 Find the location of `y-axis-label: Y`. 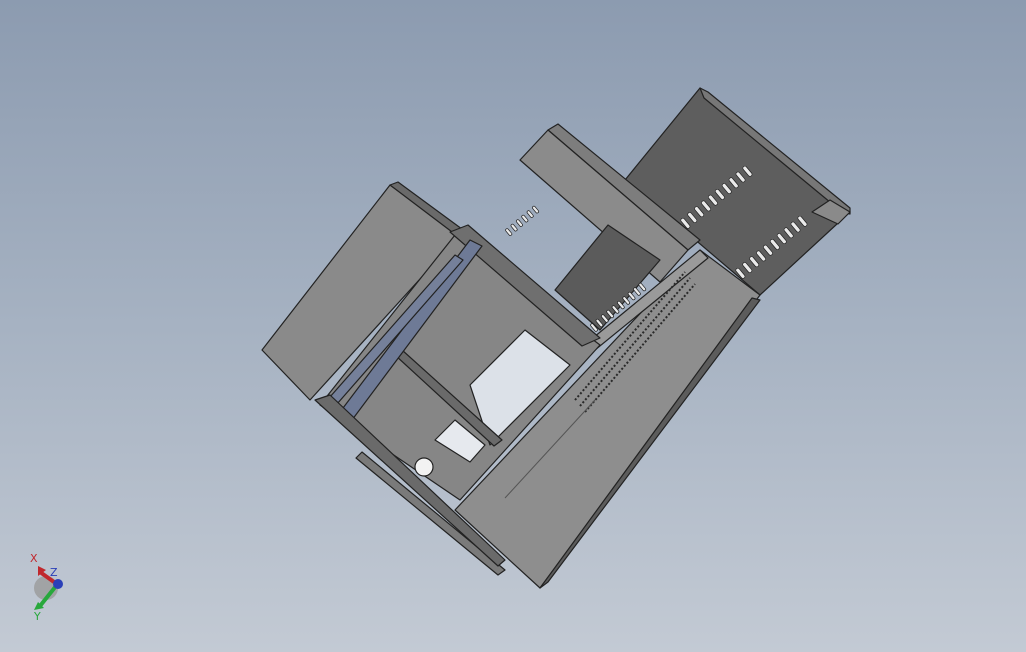

y-axis-label: Y is located at coordinates (37, 615).